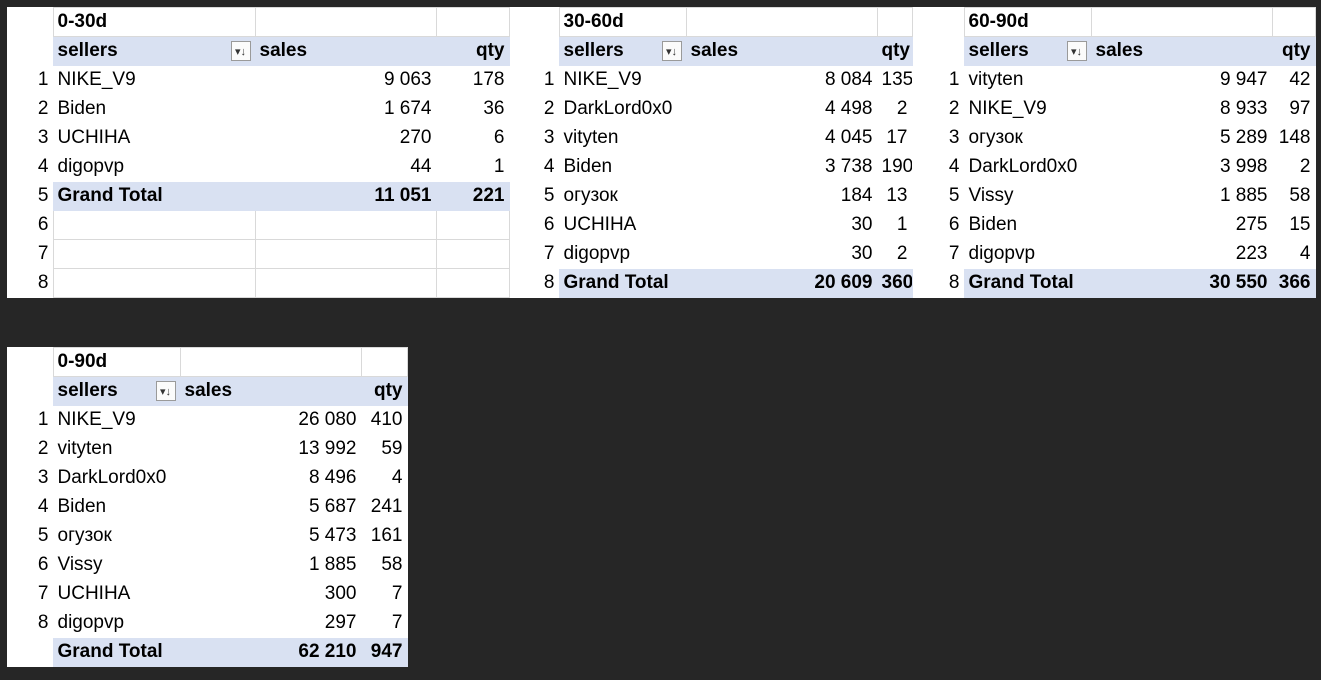  What do you see at coordinates (1181, 283) in the screenshot?
I see `grand-total-sales: 30 550` at bounding box center [1181, 283].